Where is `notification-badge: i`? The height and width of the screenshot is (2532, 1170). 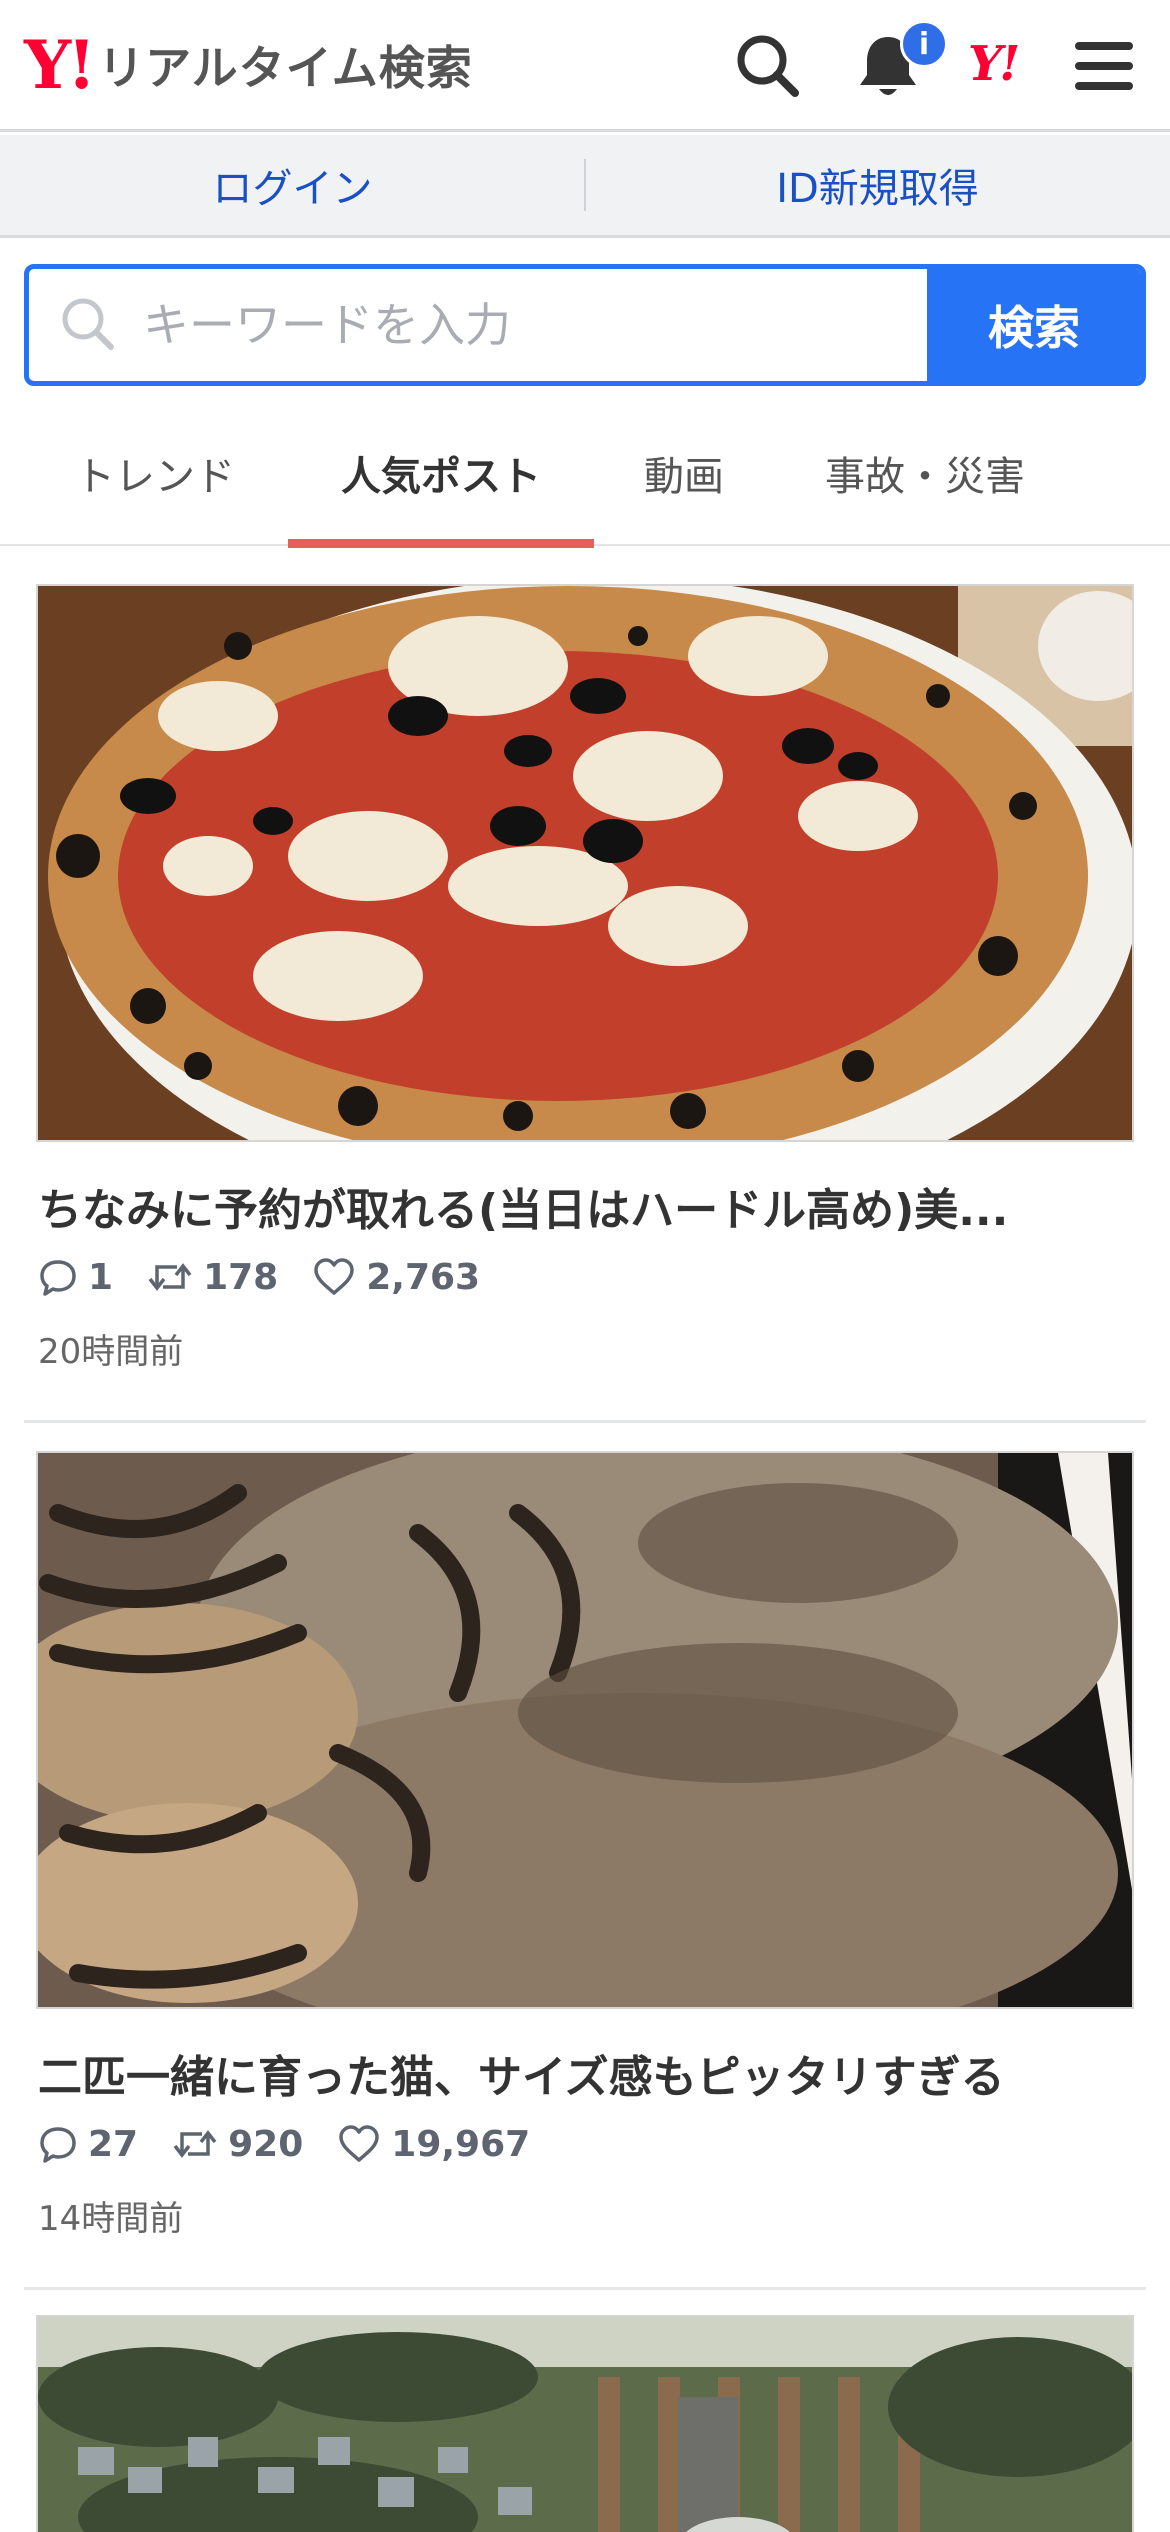 notification-badge: i is located at coordinates (924, 44).